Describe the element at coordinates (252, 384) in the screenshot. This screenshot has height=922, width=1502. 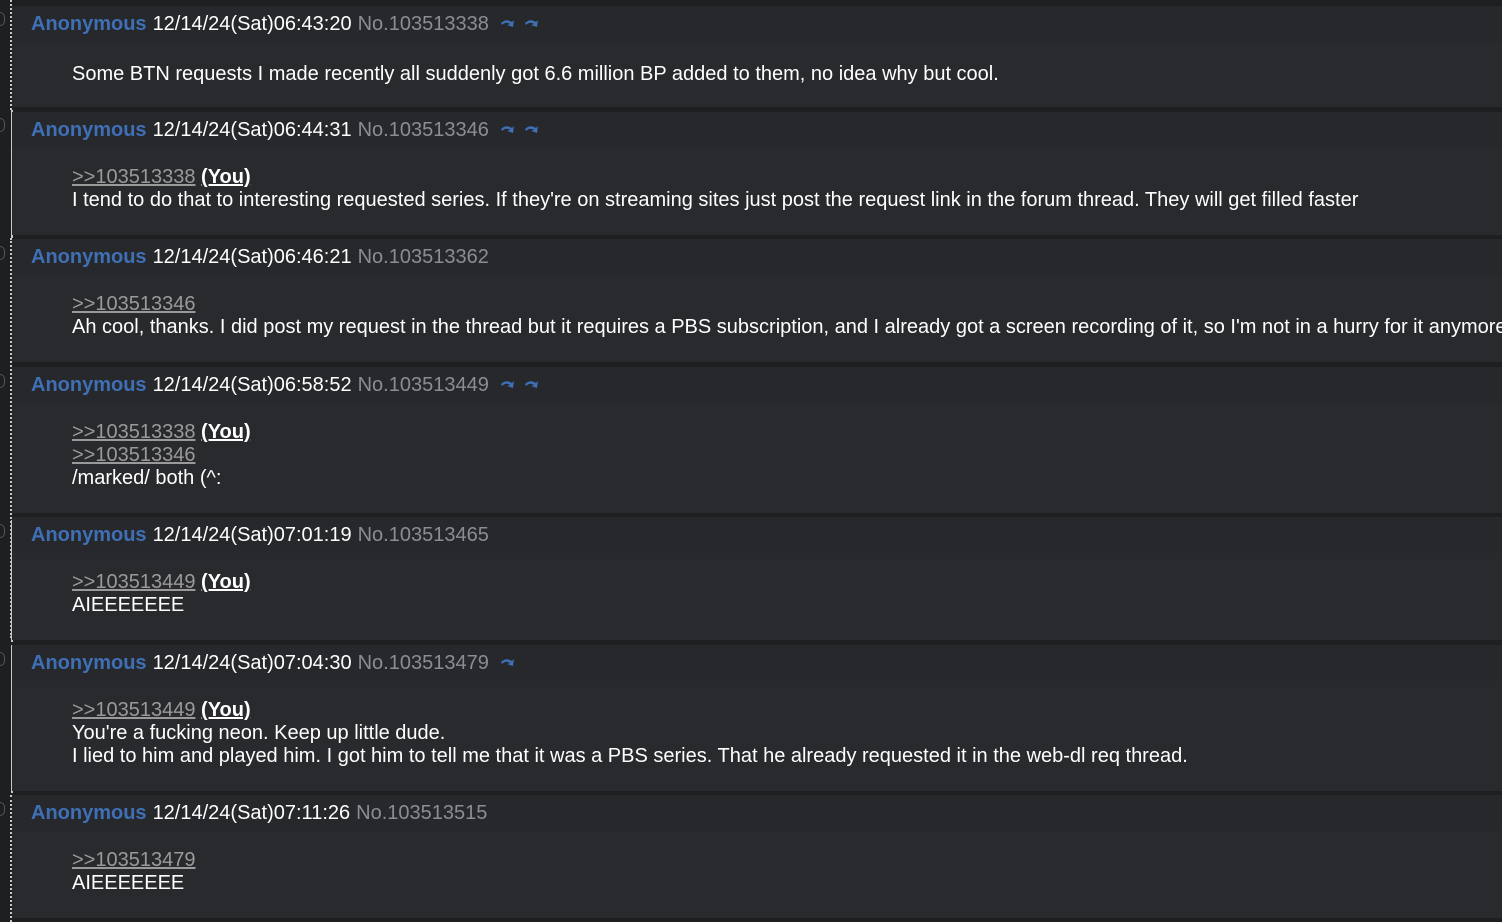
I see `post-date: 12/14/24(Sat)06:58:52` at that location.